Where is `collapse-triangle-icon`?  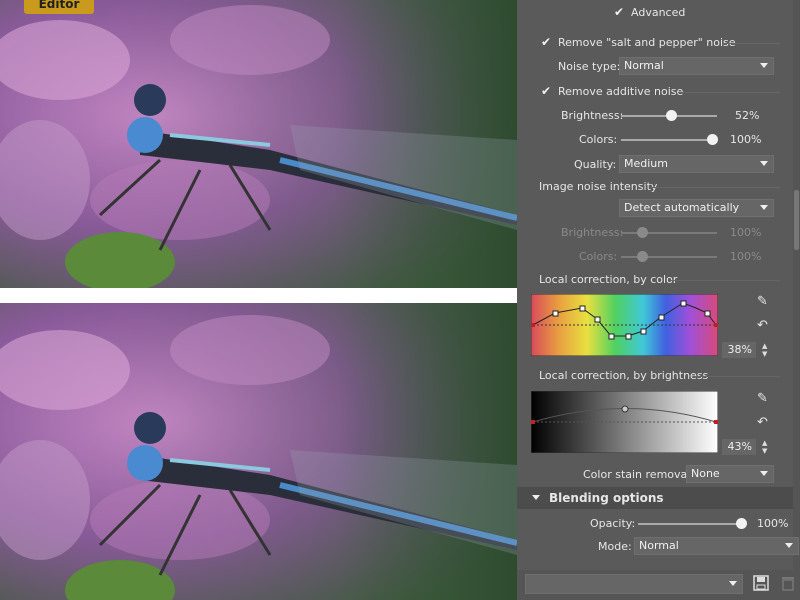
collapse-triangle-icon is located at coordinates (536, 497).